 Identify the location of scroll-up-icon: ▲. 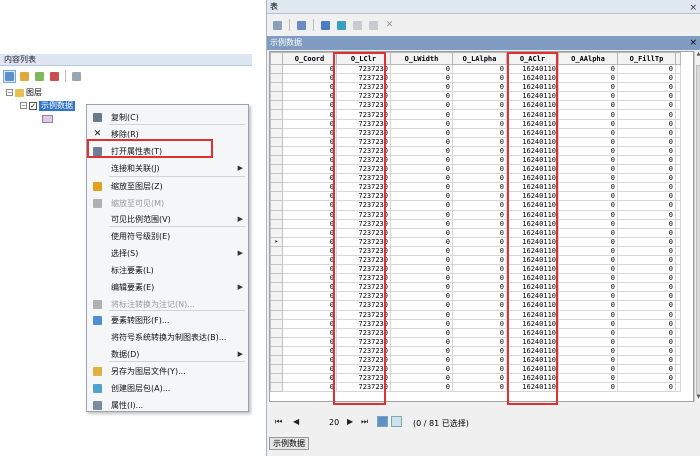
(697, 55).